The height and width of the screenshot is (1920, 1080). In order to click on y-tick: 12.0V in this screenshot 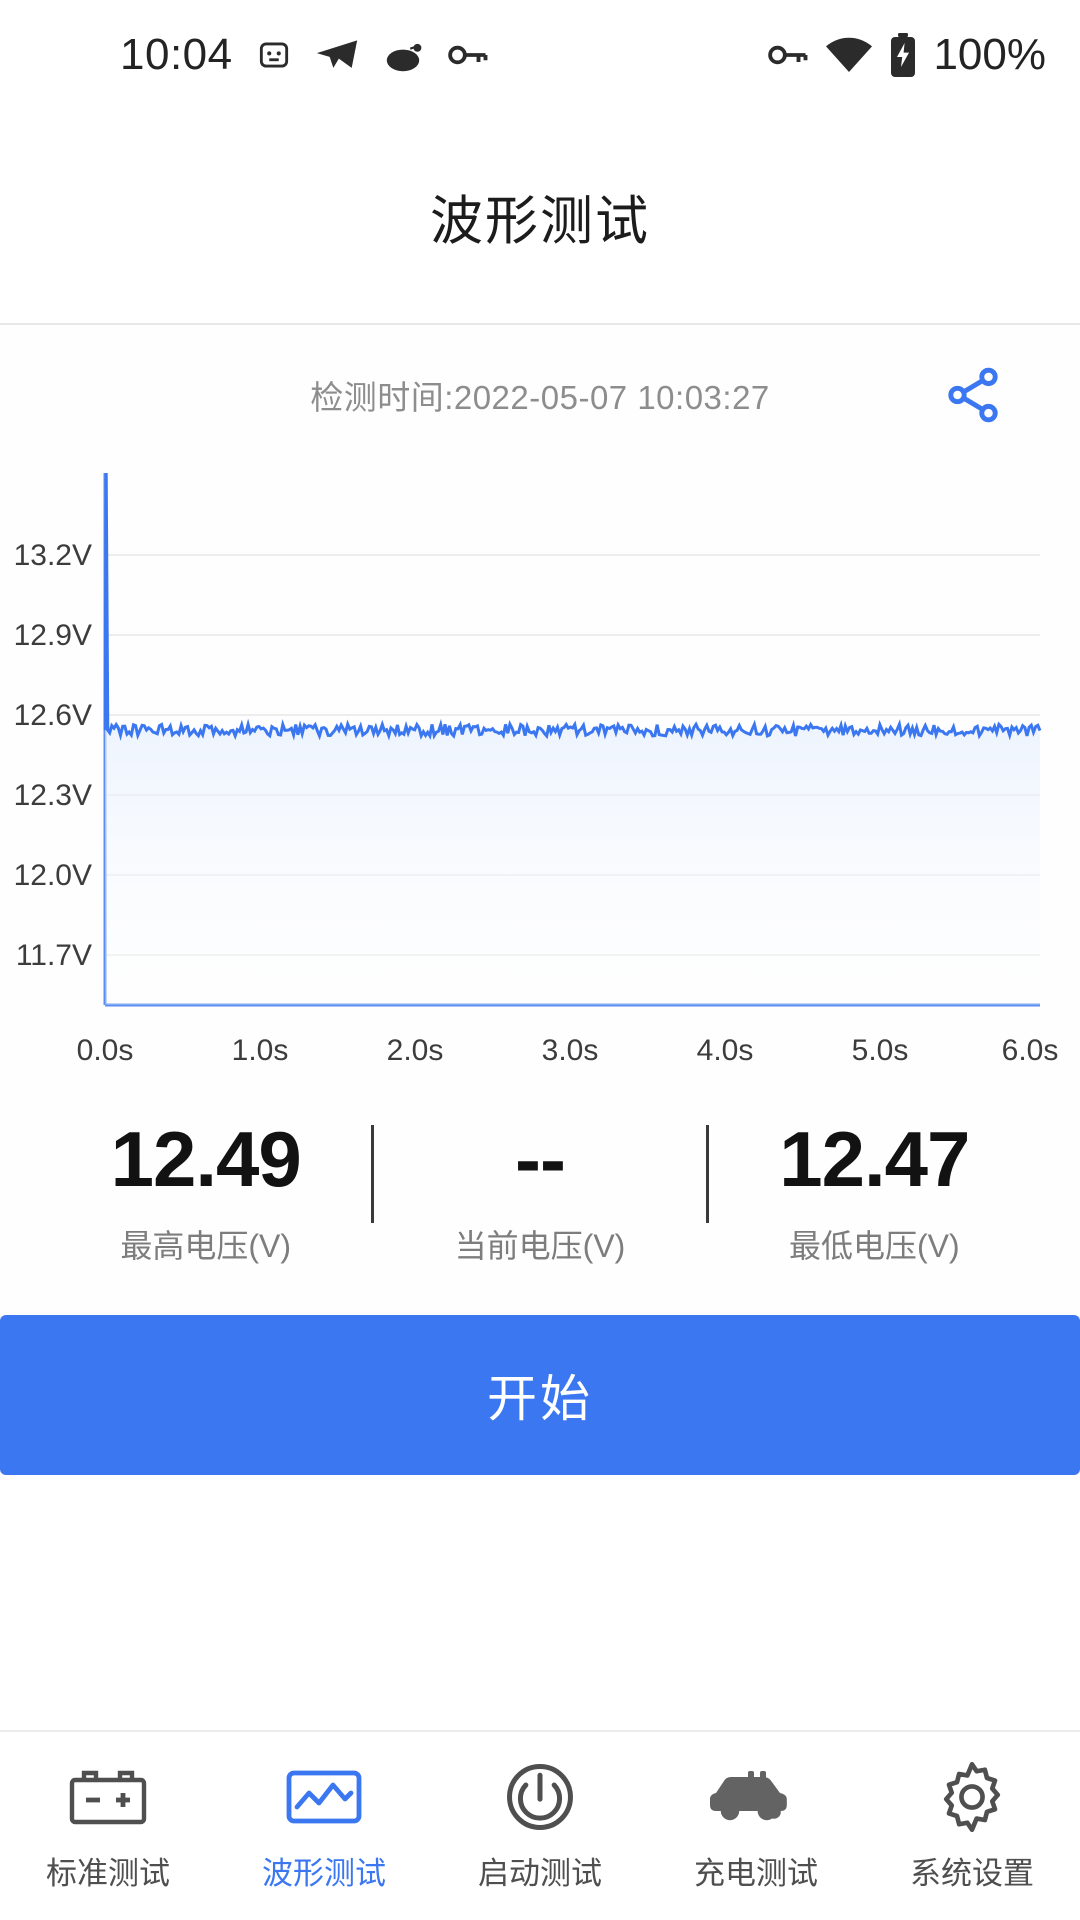, I will do `click(53, 875)`.